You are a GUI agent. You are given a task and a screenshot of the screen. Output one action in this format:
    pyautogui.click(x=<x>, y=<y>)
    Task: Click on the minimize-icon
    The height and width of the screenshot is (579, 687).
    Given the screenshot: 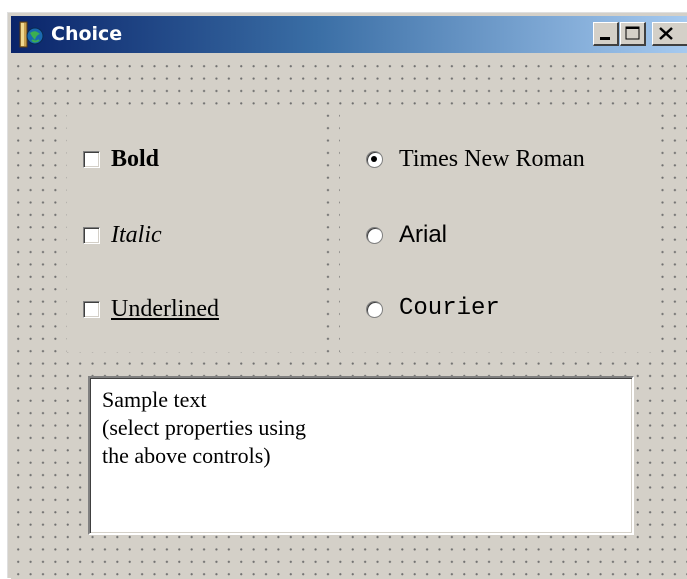 What is the action you would take?
    pyautogui.click(x=605, y=38)
    